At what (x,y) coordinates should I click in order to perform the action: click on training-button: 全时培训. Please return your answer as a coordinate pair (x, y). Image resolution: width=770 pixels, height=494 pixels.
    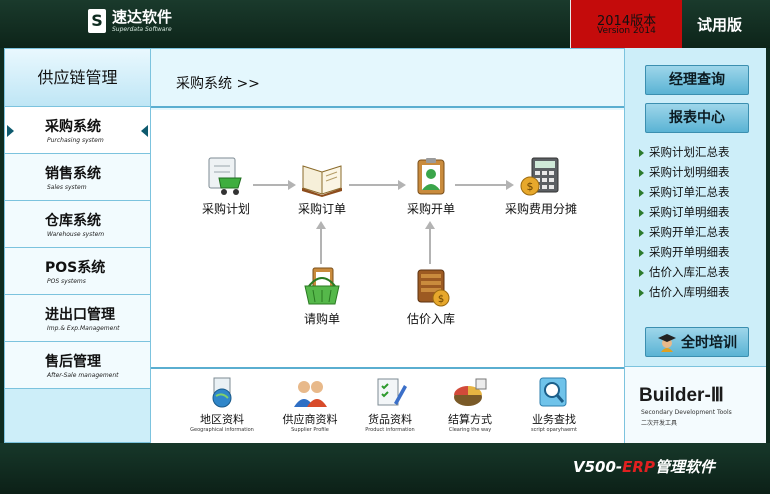
    Looking at the image, I should click on (697, 342).